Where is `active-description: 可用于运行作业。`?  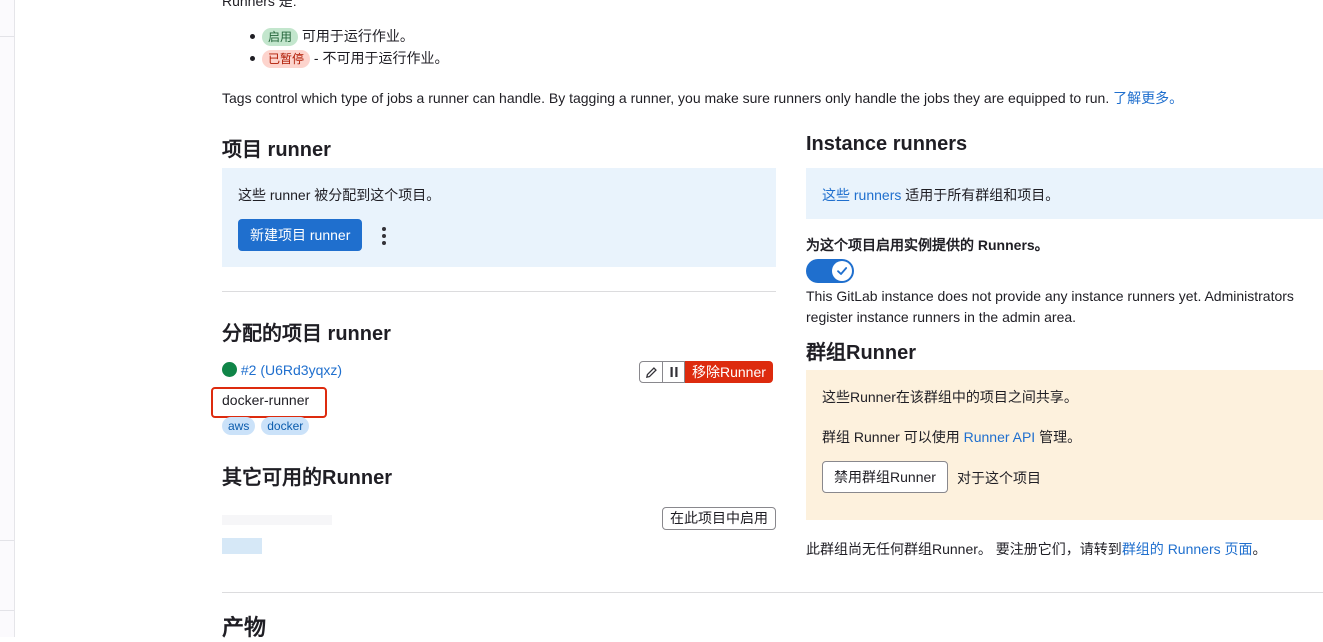 active-description: 可用于运行作业。 is located at coordinates (357, 36).